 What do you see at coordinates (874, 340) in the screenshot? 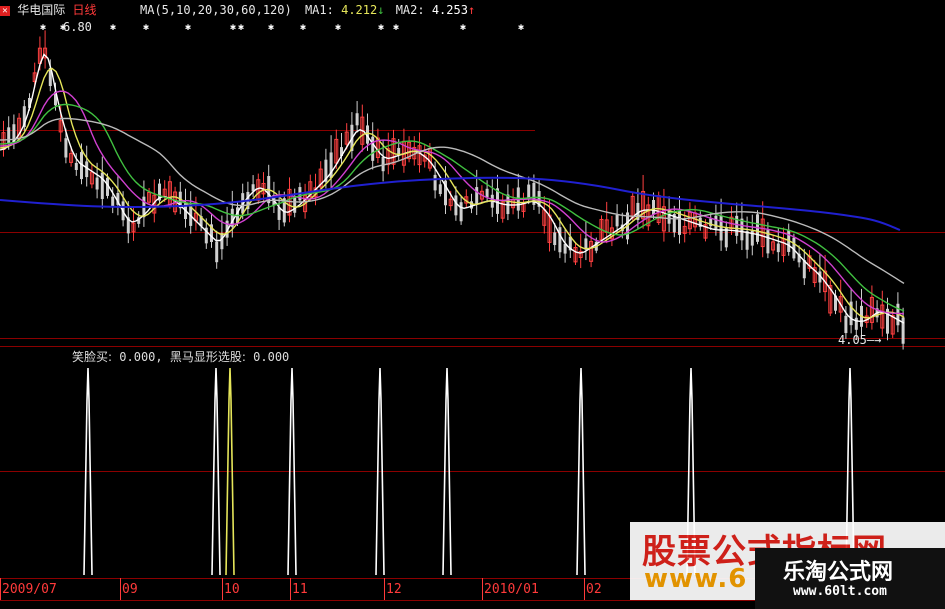
I see `arrow-right-icon: —→` at bounding box center [874, 340].